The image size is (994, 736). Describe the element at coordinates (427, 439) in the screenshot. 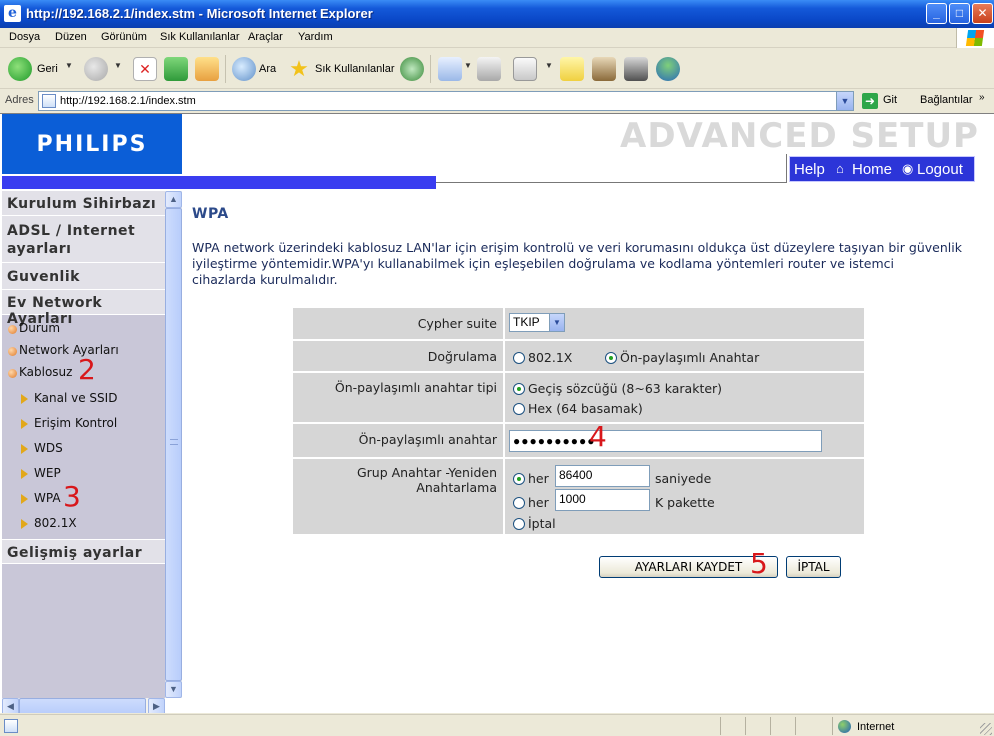

I see `psk-label: Ön-paylaşımlı anahtar` at that location.